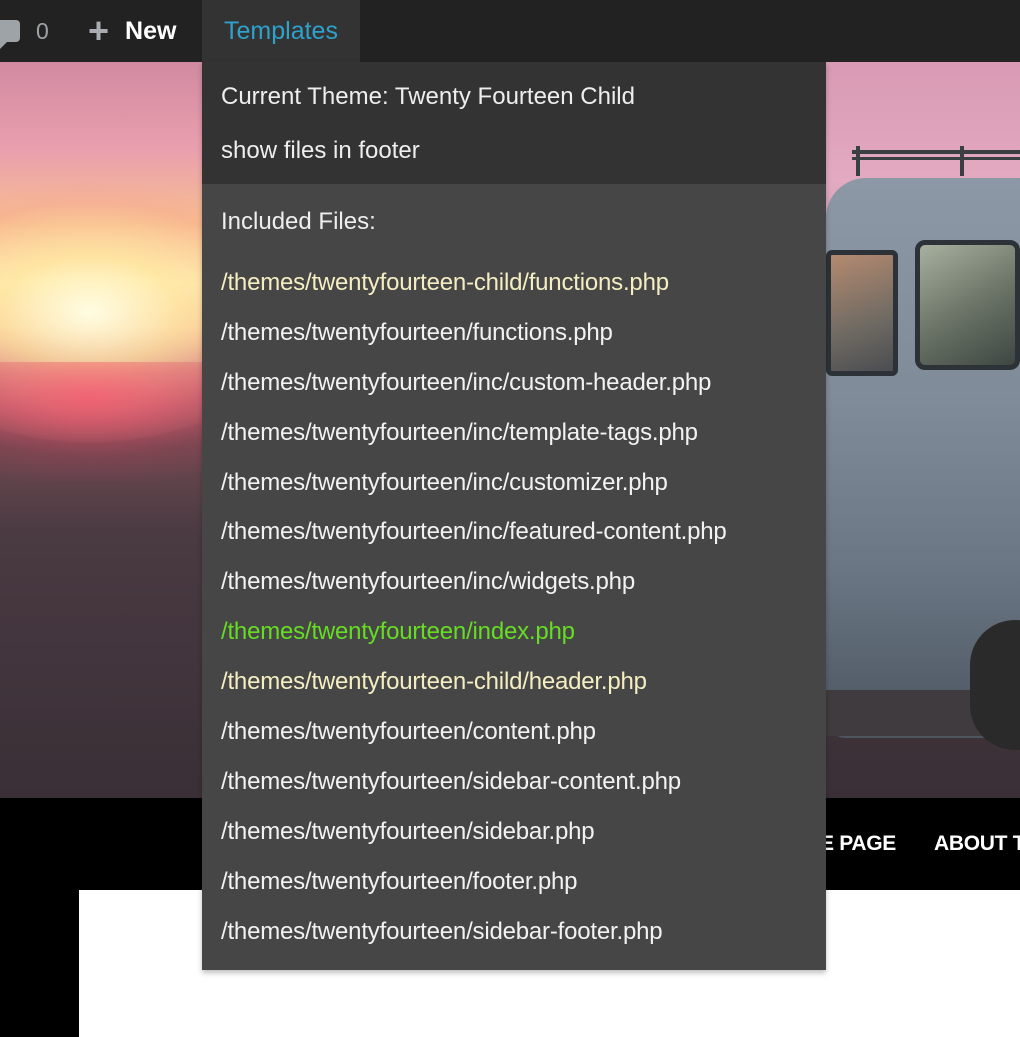 This screenshot has width=1020, height=1037. Describe the element at coordinates (151, 30) in the screenshot. I see `new-label: New` at that location.